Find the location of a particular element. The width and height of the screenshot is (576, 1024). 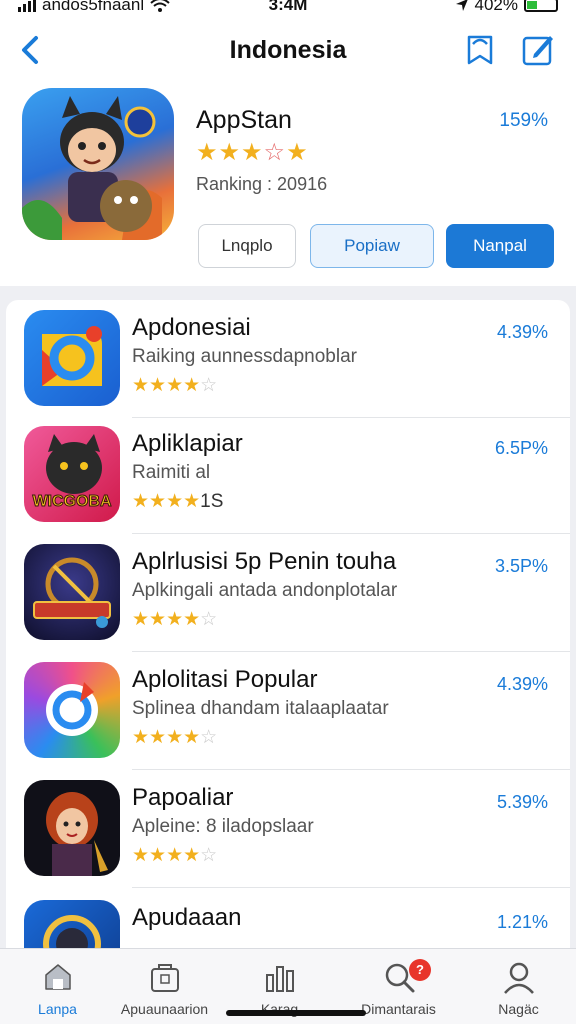

app-subtitle: Splinea dhandam italaaplaatar is located at coordinates (260, 708).